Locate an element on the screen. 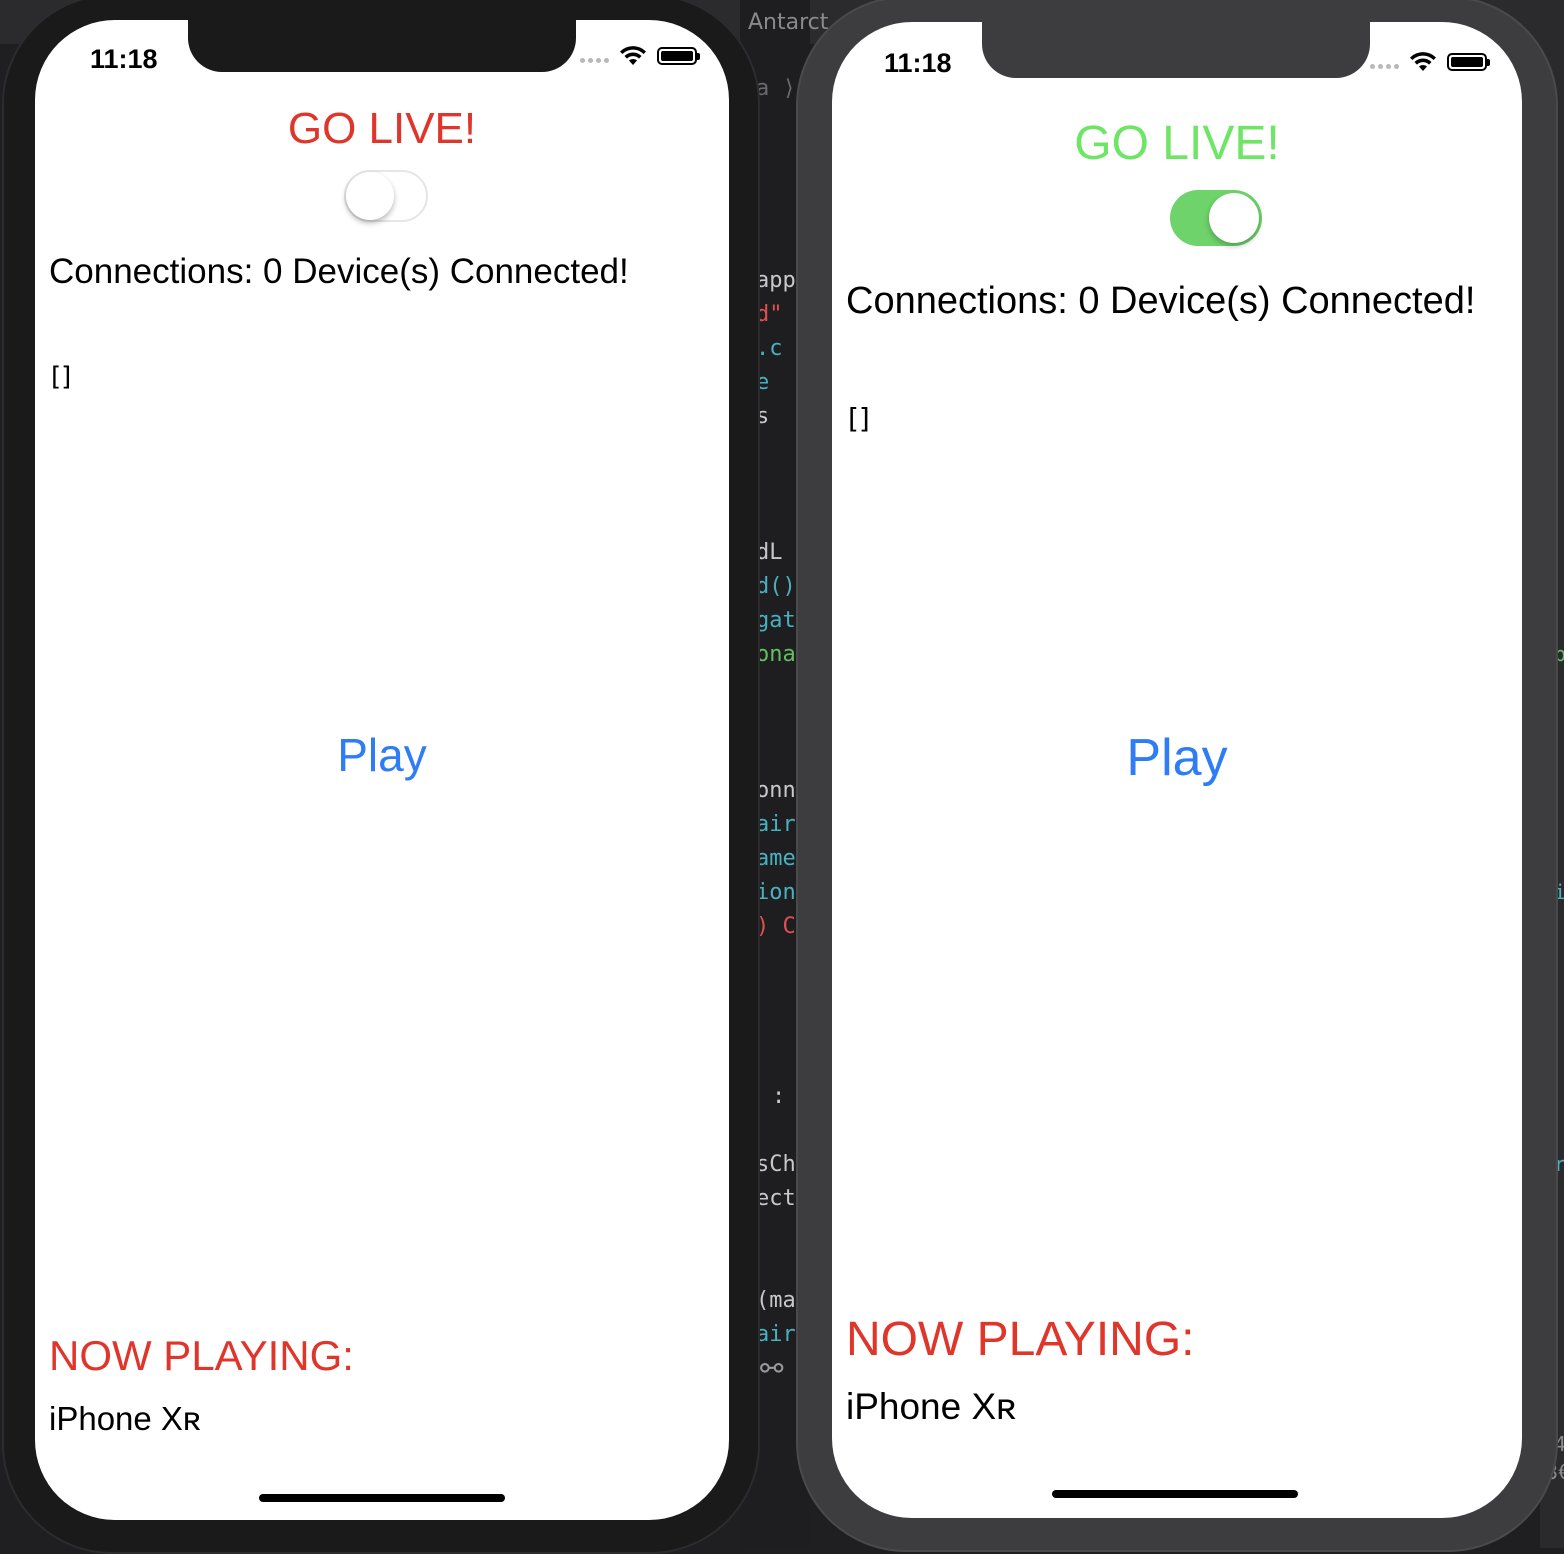 This screenshot has height=1554, width=1564. code-fragment: d() is located at coordinates (776, 586).